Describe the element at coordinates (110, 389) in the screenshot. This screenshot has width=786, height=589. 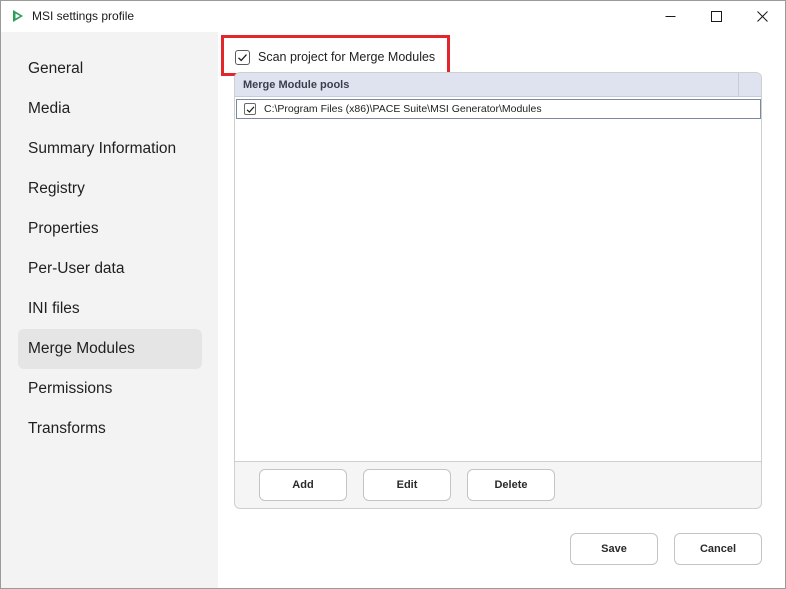
I see `sidebar-item-permissions: Permissions` at that location.